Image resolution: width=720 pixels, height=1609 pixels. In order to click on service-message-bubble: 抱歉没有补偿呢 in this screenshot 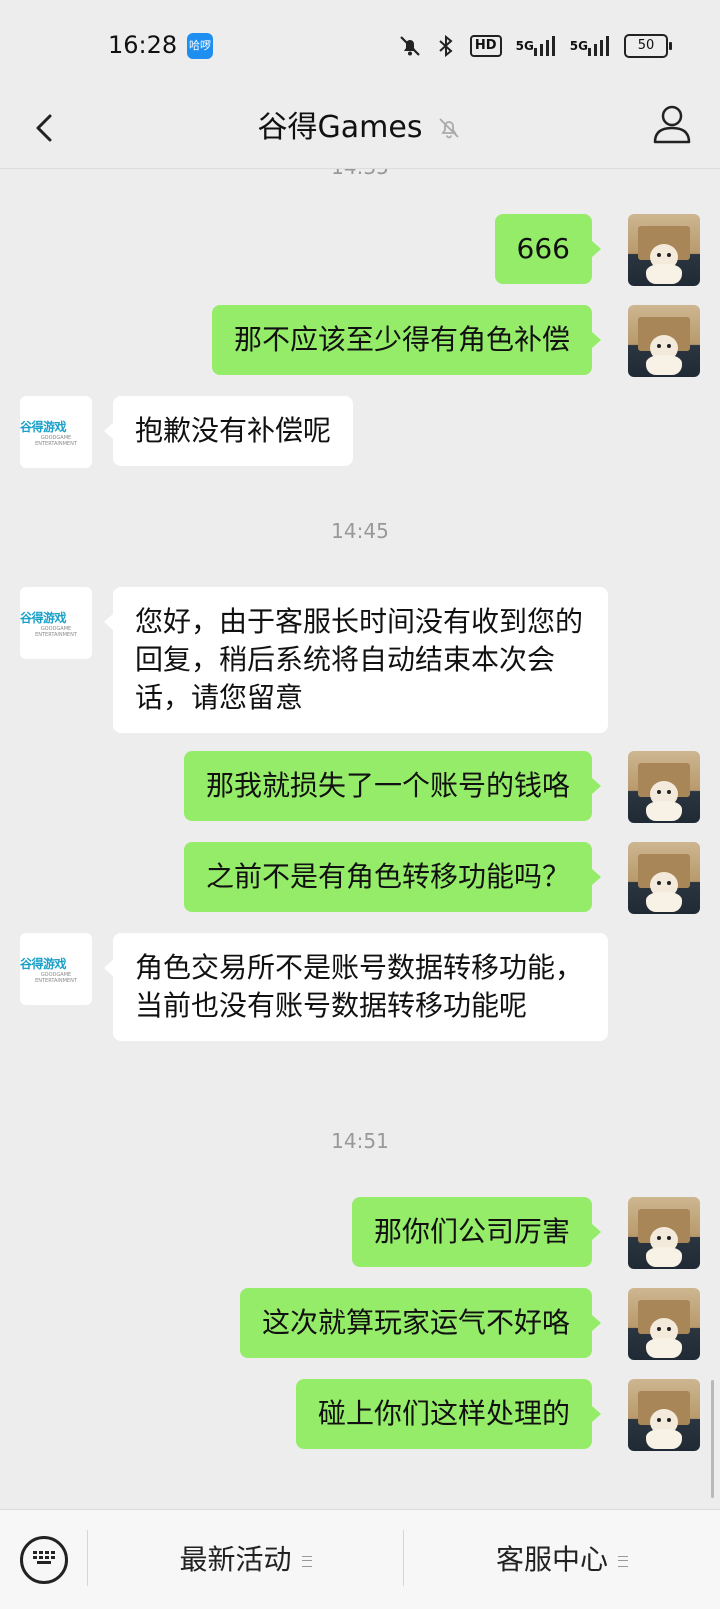, I will do `click(228, 431)`.